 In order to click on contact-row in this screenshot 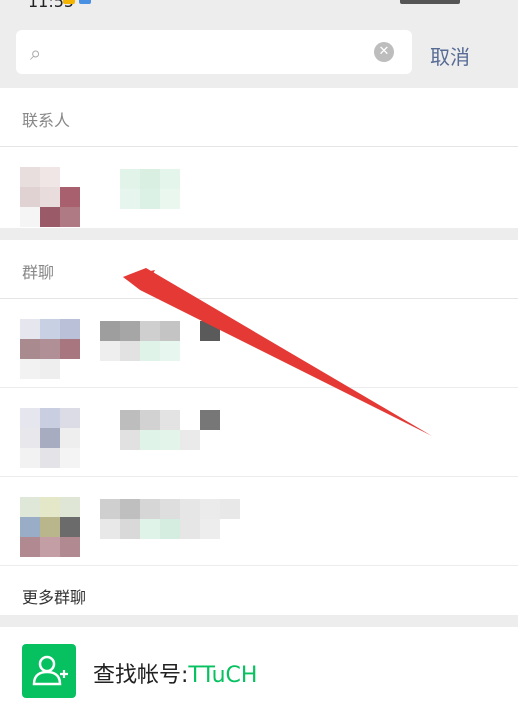, I will do `click(259, 191)`.